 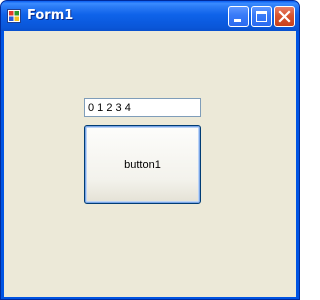 I want to click on maximize-button, so click(x=261, y=16).